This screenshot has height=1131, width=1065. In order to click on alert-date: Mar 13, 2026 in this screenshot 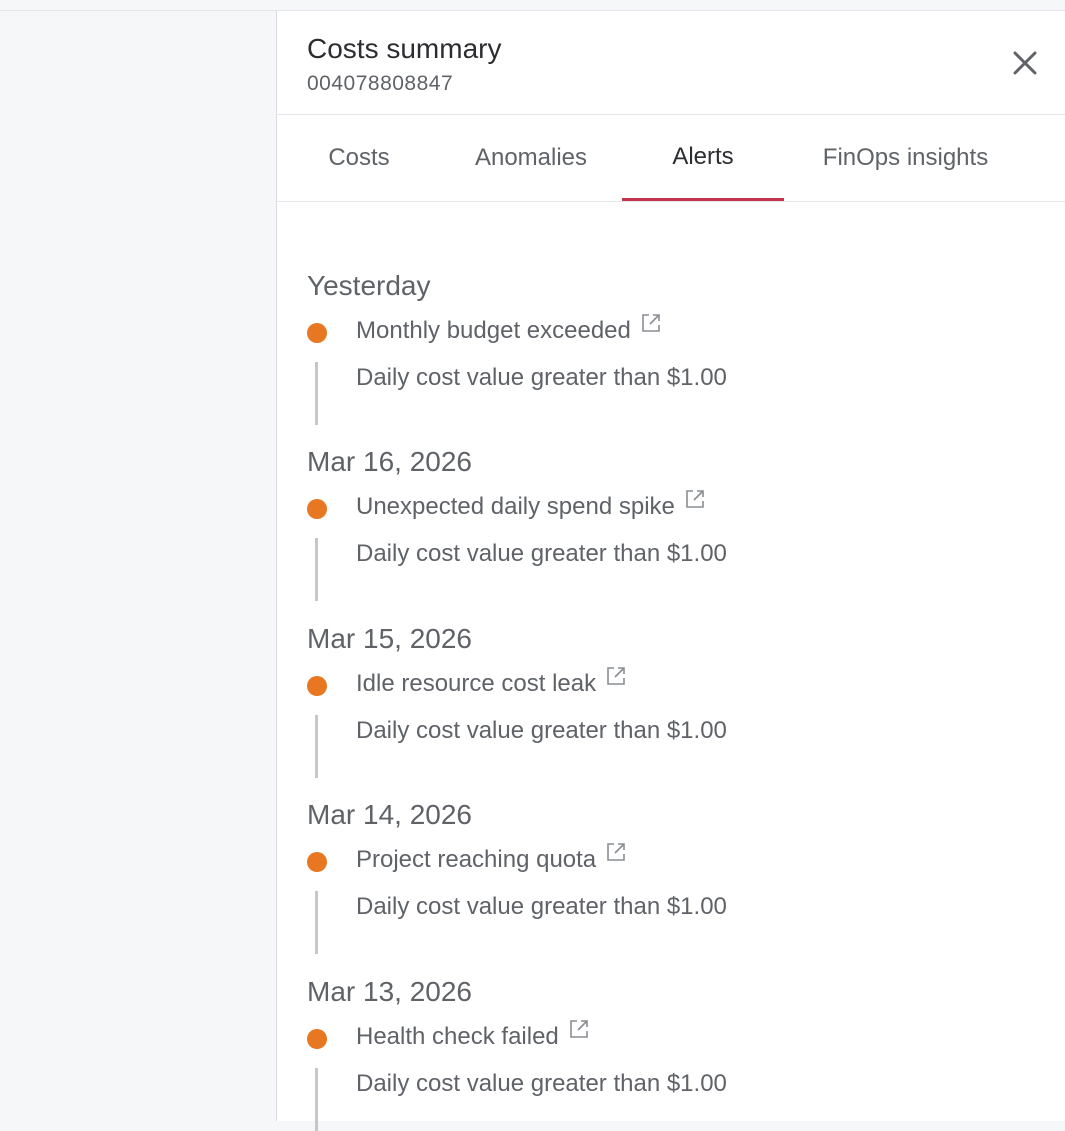, I will do `click(389, 991)`.